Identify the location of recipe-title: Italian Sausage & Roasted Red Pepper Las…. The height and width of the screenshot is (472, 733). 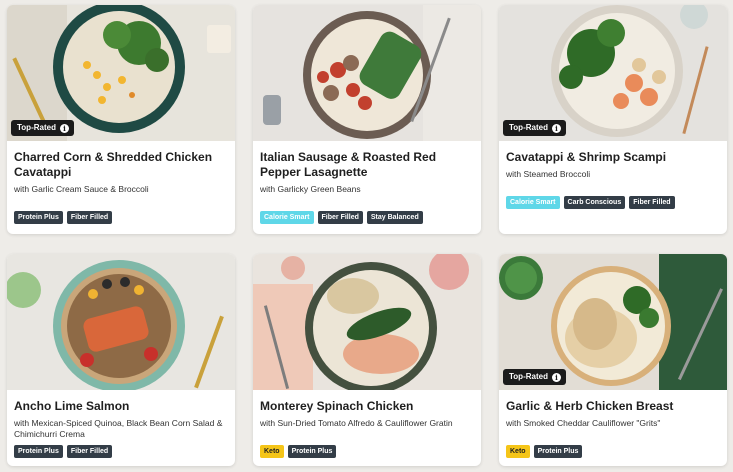
(367, 165).